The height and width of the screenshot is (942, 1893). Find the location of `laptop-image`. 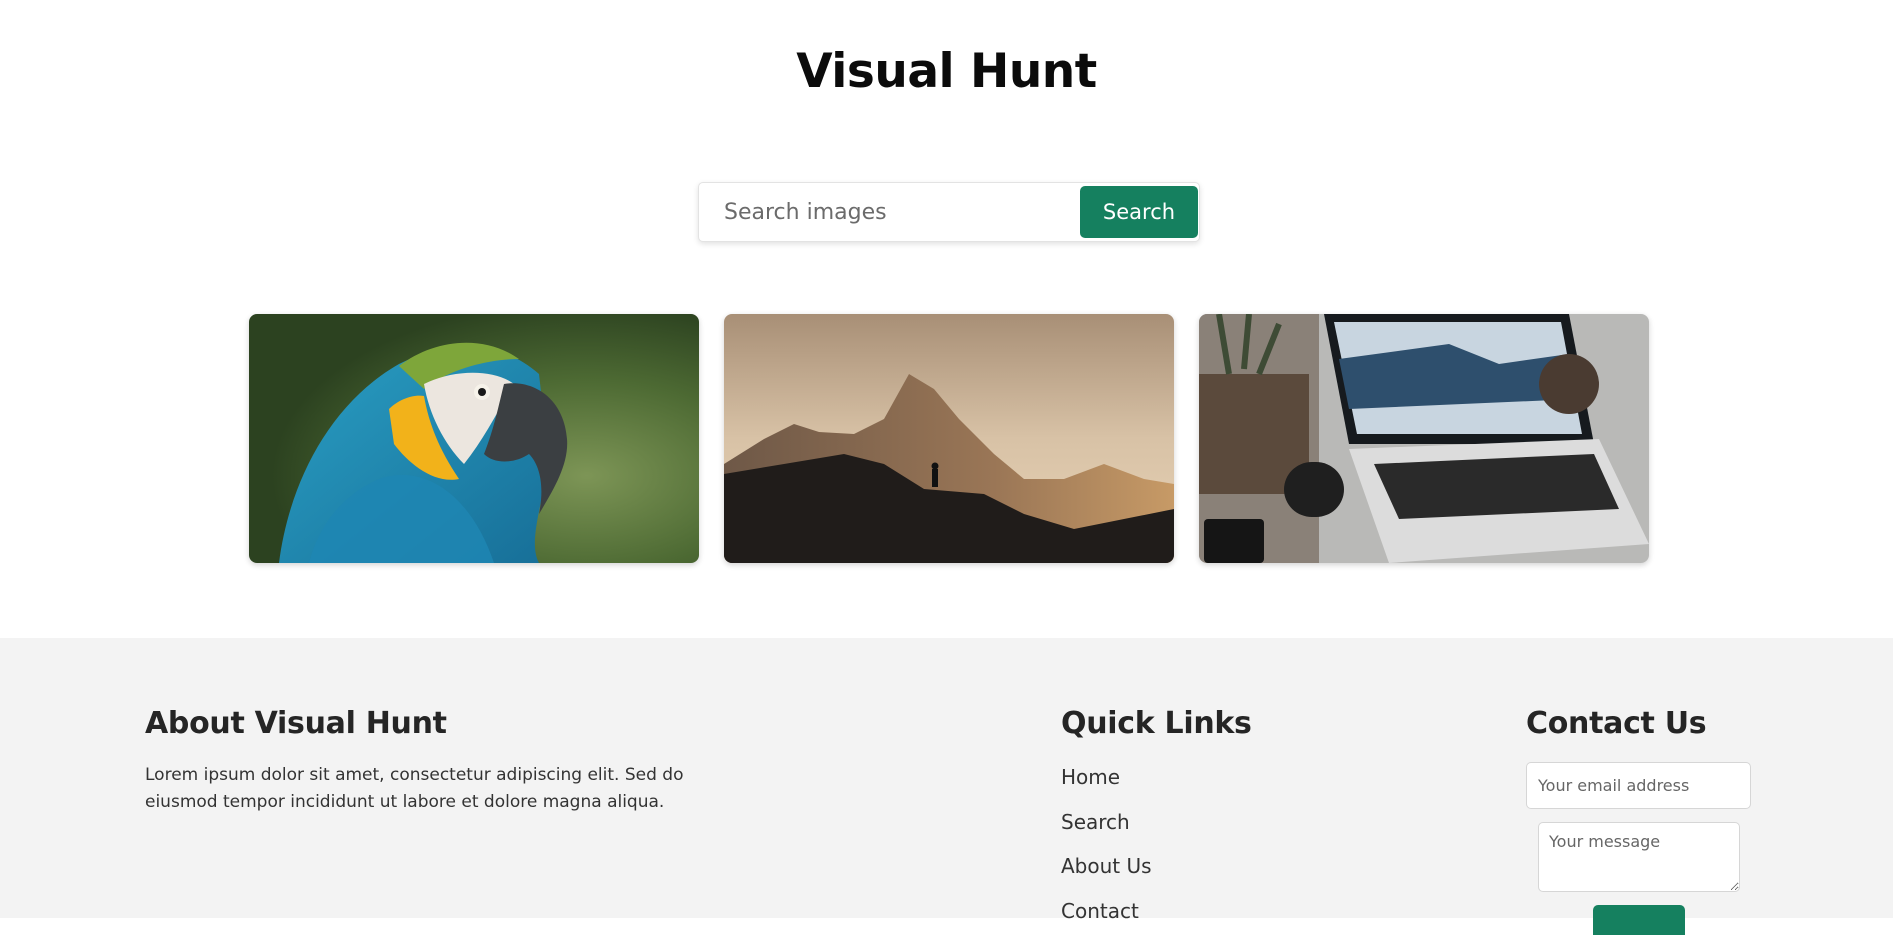

laptop-image is located at coordinates (1424, 438).